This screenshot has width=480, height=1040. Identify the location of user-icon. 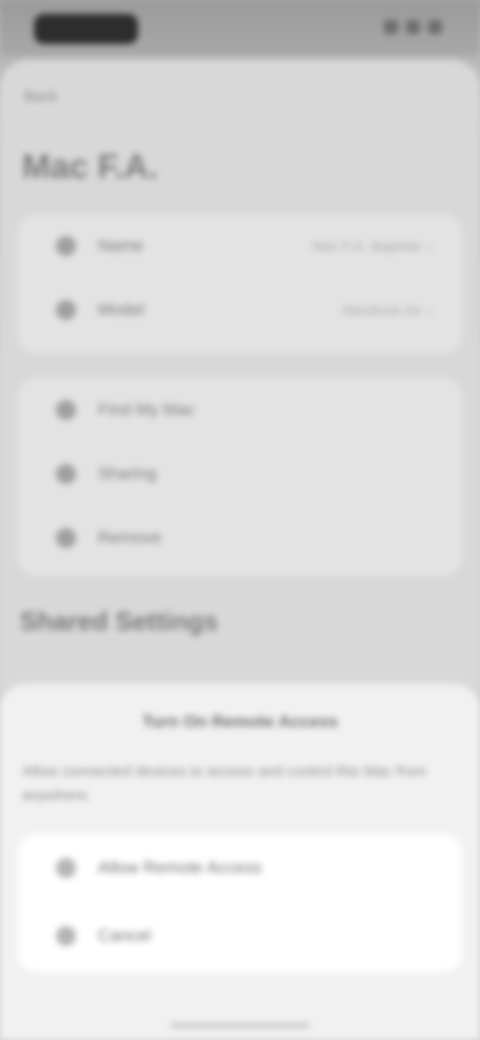
(66, 246).